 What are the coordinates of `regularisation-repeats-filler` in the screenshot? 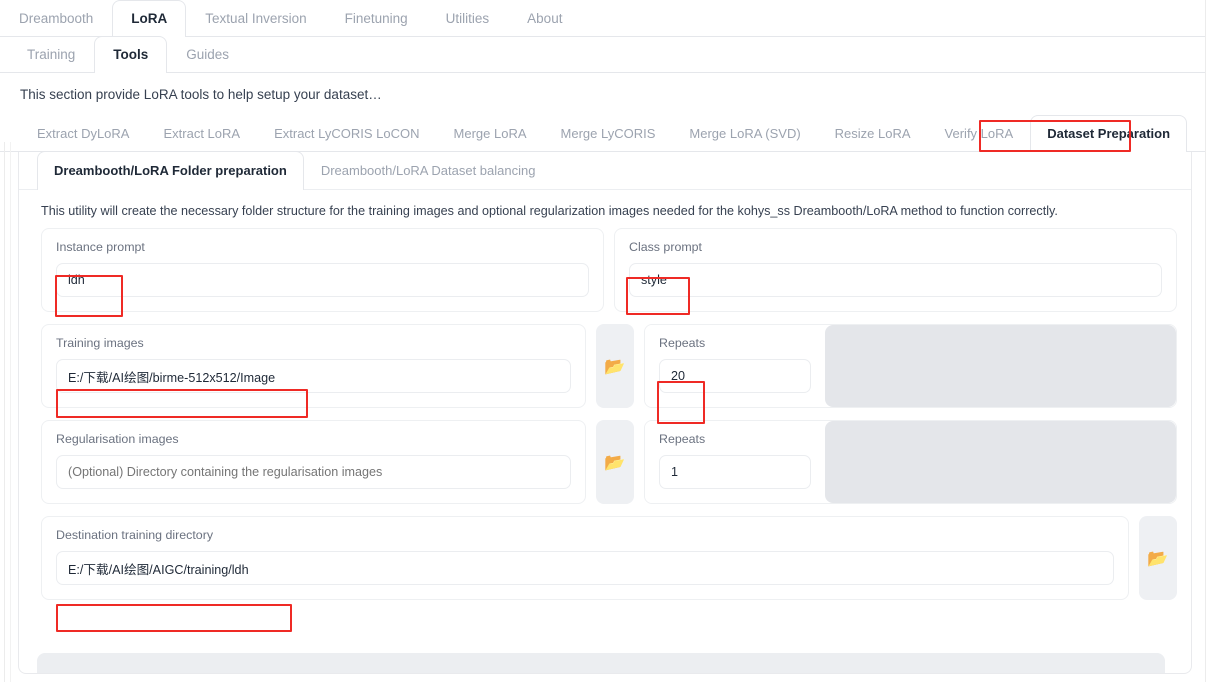 It's located at (1000, 462).